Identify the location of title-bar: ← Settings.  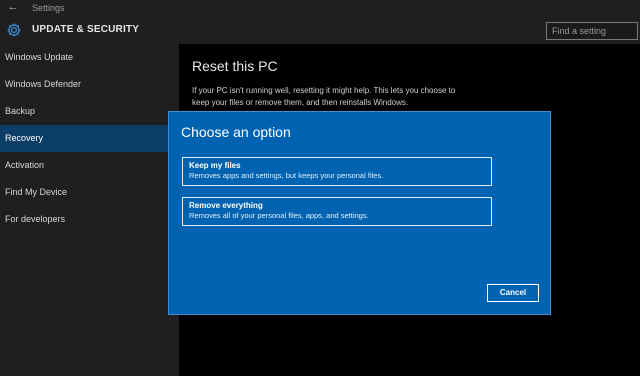
(320, 8).